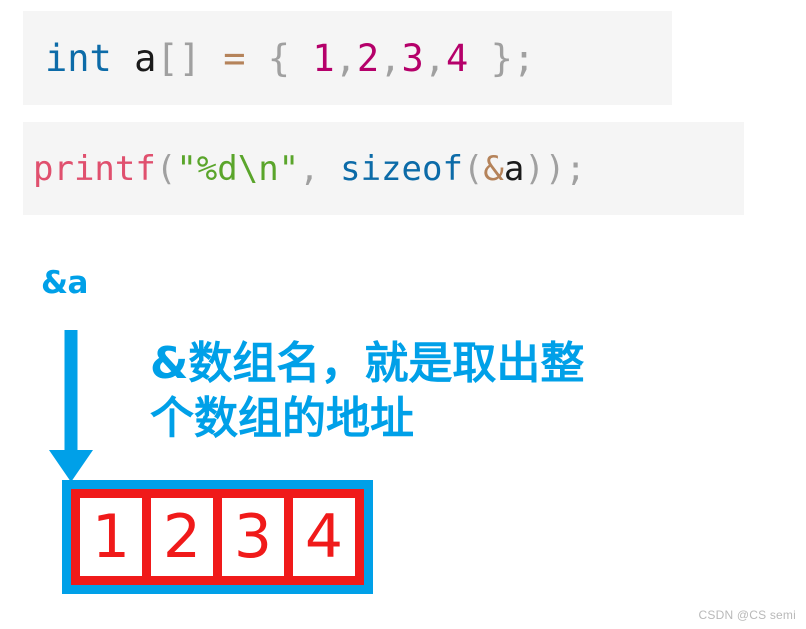 This screenshot has width=806, height=629. I want to click on code-token: 2, so click(368, 58).